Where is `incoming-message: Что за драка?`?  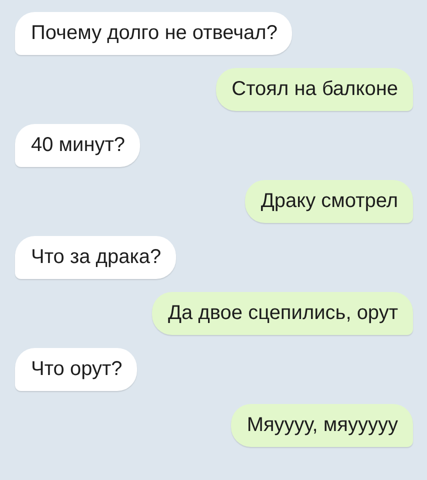 incoming-message: Что за драка? is located at coordinates (95, 257).